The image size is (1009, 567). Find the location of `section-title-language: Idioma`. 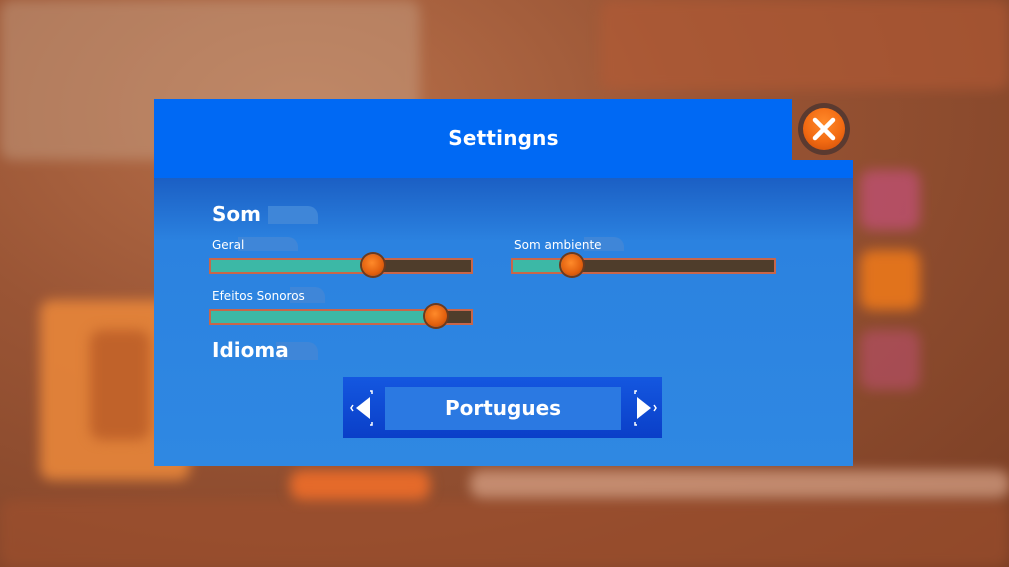

section-title-language: Idioma is located at coordinates (250, 350).